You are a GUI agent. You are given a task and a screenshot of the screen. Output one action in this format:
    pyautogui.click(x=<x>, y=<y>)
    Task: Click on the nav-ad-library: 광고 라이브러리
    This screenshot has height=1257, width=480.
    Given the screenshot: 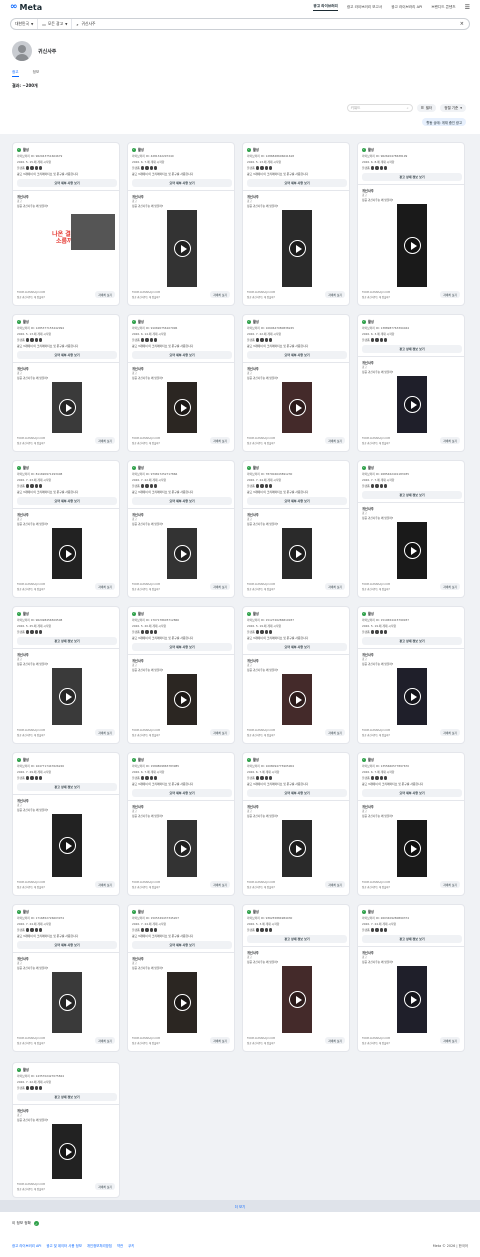 What is the action you would take?
    pyautogui.click(x=325, y=7)
    